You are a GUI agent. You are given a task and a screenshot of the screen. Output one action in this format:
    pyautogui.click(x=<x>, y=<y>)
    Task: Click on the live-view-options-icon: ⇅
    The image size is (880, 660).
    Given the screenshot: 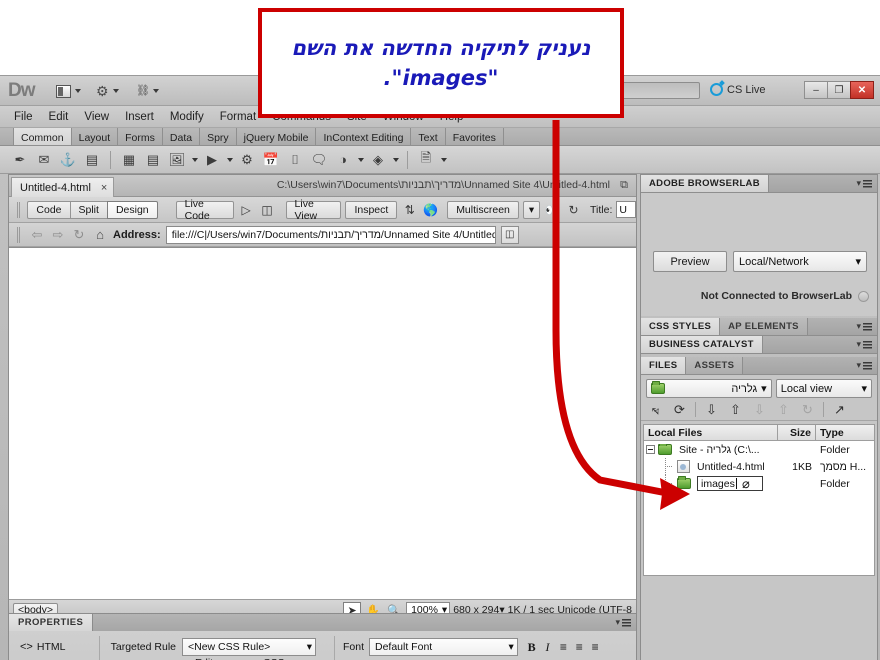 What is the action you would take?
    pyautogui.click(x=409, y=210)
    